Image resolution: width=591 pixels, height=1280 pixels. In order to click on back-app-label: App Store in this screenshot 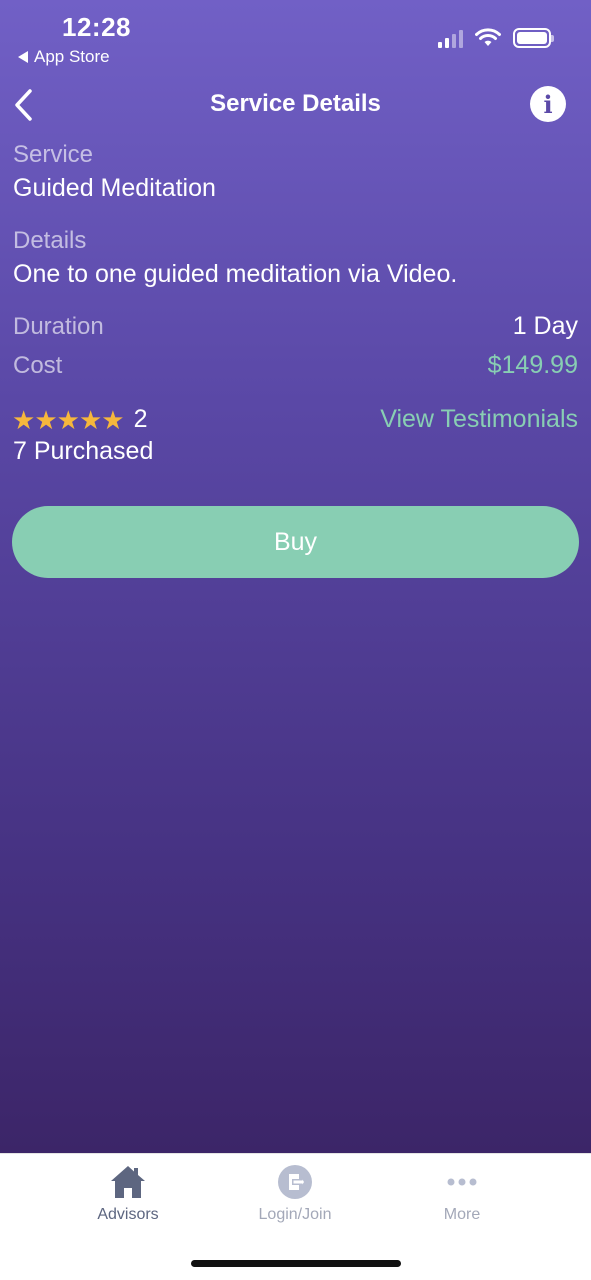, I will do `click(72, 56)`.